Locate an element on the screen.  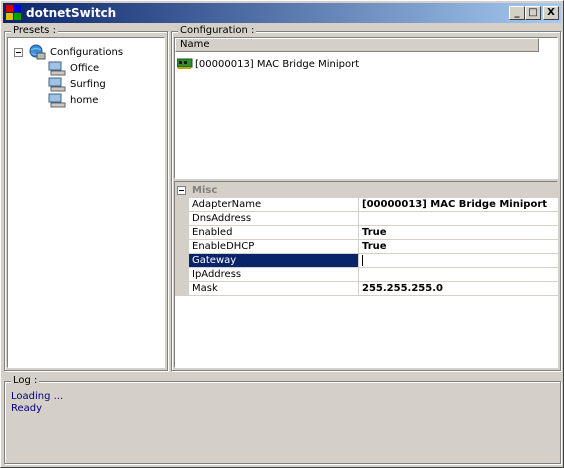
tree-item-surfing: Surfing is located at coordinates (77, 84).